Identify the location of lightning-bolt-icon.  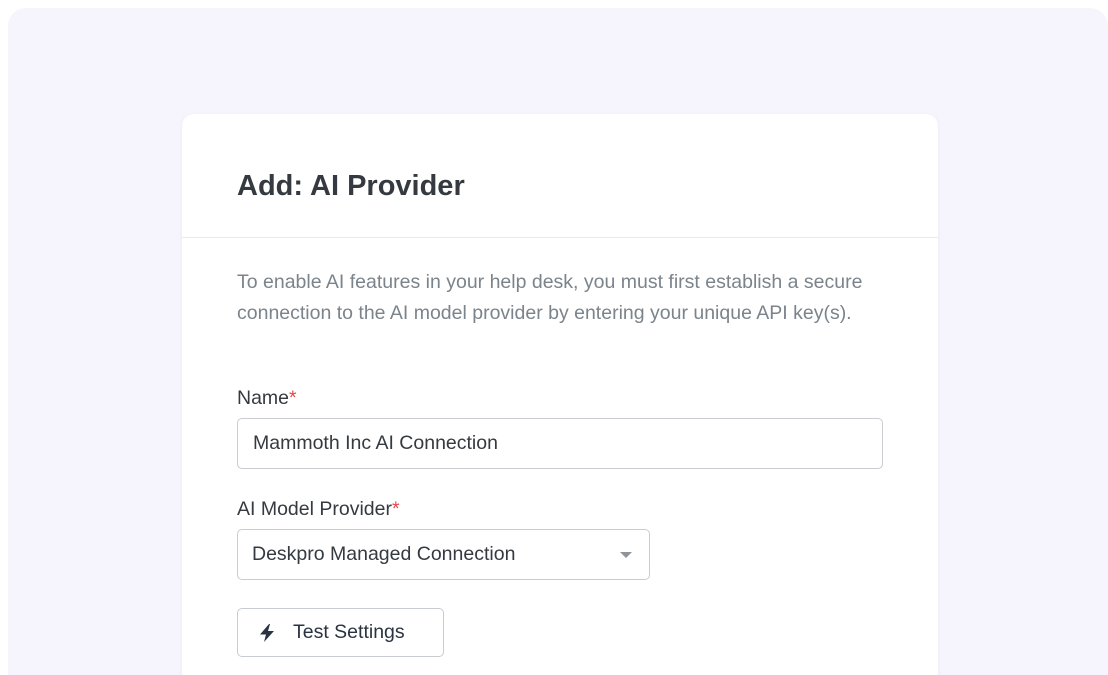
(267, 632).